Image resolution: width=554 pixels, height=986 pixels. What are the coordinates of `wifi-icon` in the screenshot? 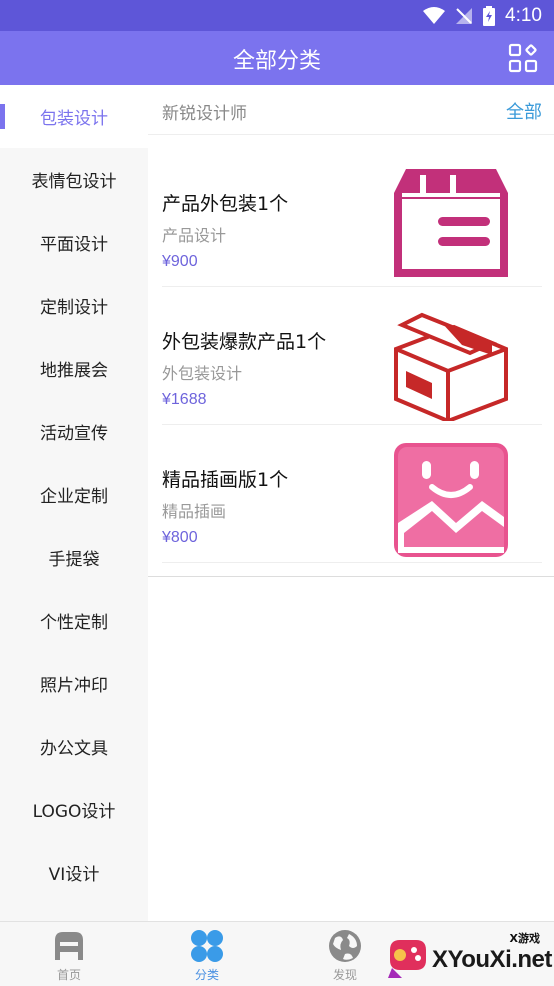 It's located at (434, 15).